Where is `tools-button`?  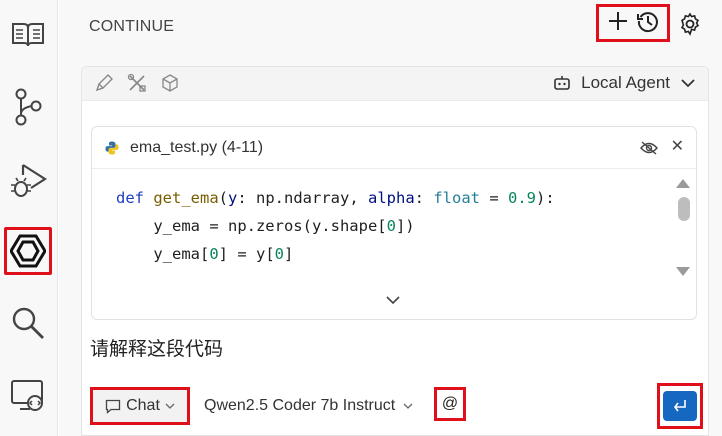
tools-button is located at coordinates (137, 83).